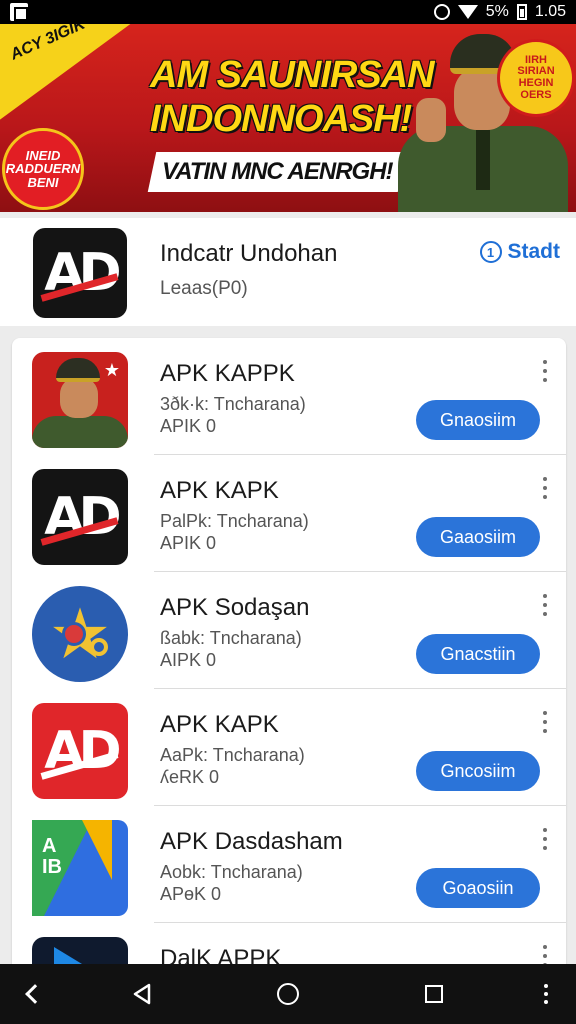 This screenshot has width=576, height=1024. What do you see at coordinates (52, 856) in the screenshot?
I see `ab-folder-icon-text: A IB` at bounding box center [52, 856].